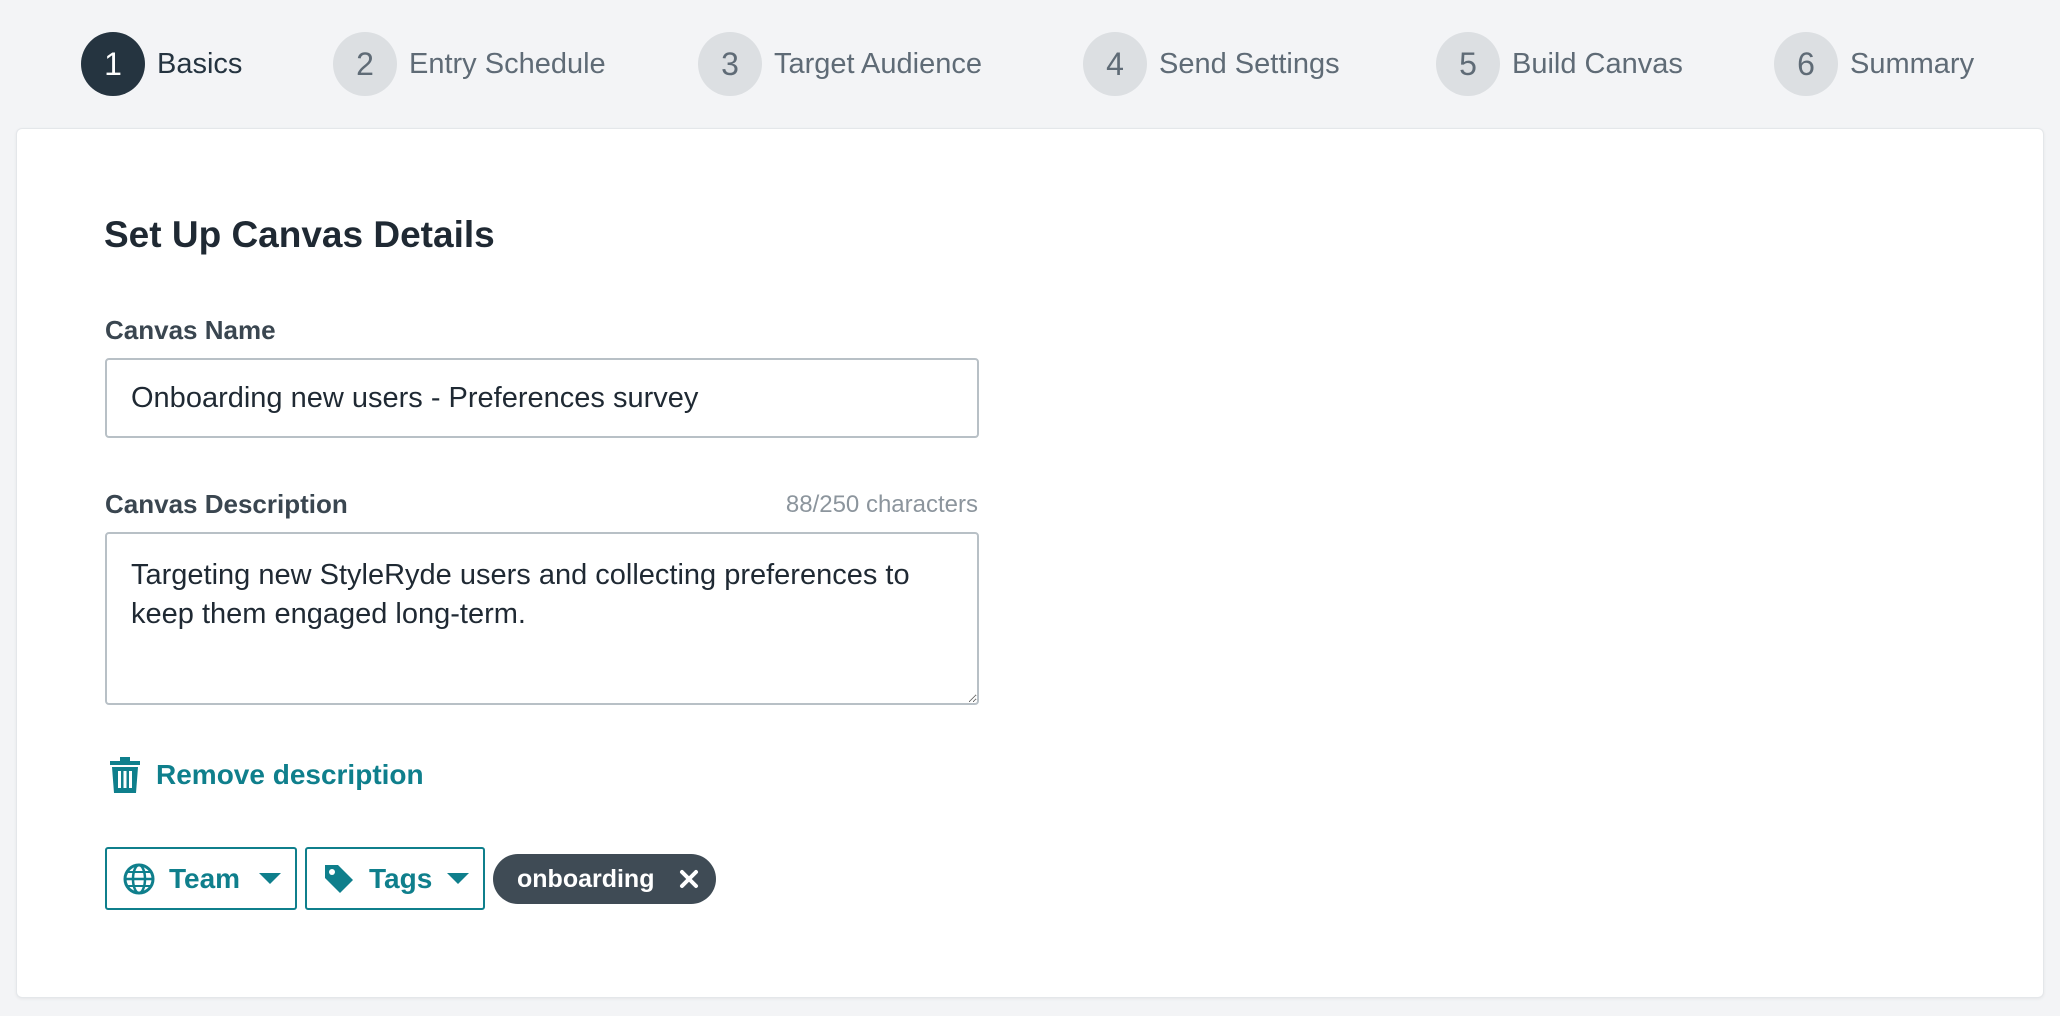 The image size is (2060, 1016). Describe the element at coordinates (339, 879) in the screenshot. I see `tag-icon` at that location.